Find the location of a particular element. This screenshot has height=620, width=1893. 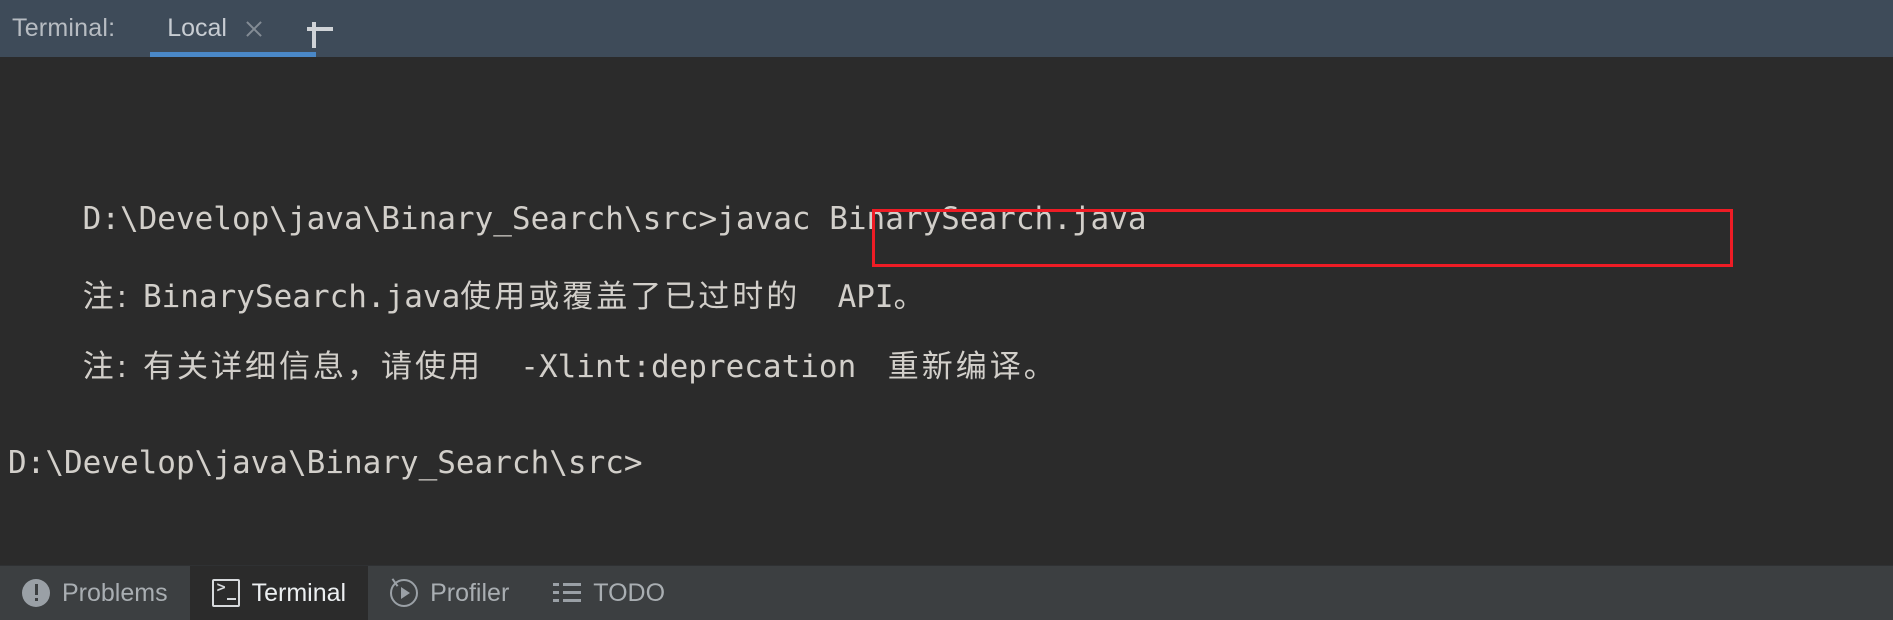

terminal-line-3-text-a: 有关详细信息，请使用 is located at coordinates (312, 367).